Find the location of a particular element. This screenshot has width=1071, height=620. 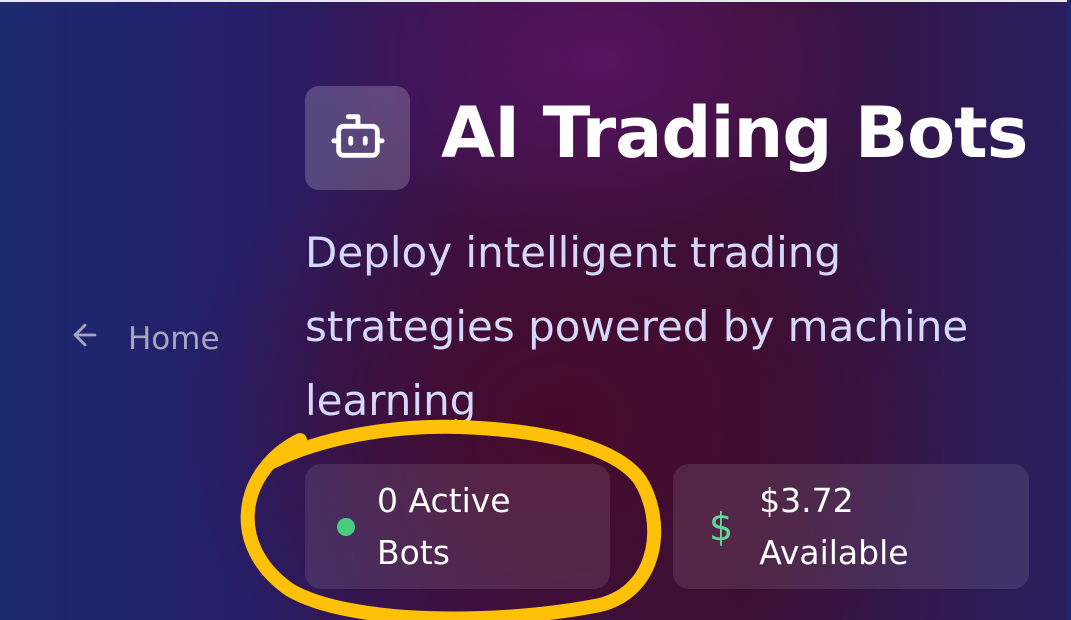

back-home-label: Home is located at coordinates (174, 339).